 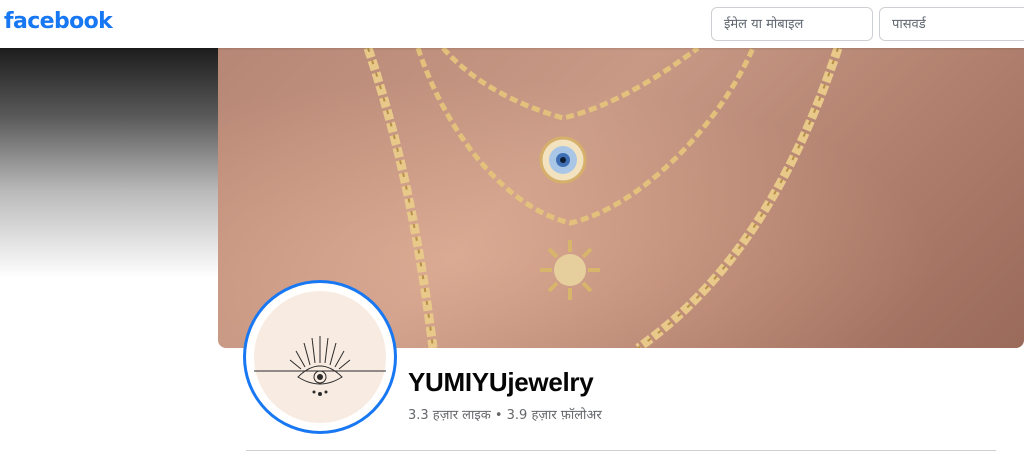 I want to click on page-avatar, so click(x=320, y=357).